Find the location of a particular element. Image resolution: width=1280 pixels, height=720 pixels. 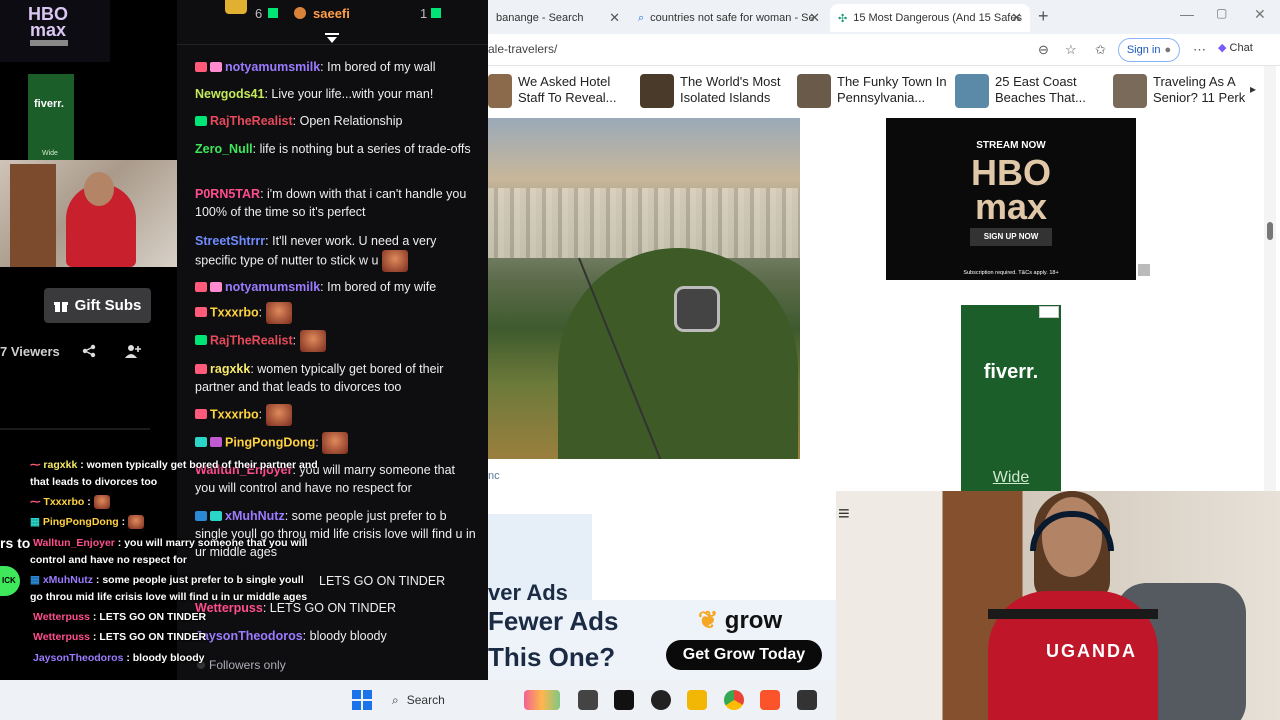

chat-username: xMuhNutz is located at coordinates (255, 516).